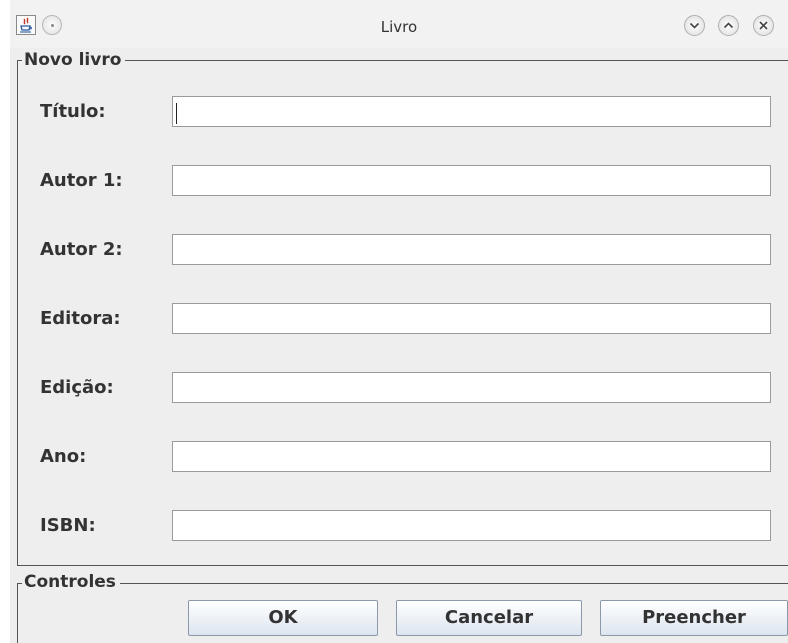  What do you see at coordinates (80, 318) in the screenshot?
I see `editora-label: Editora:` at bounding box center [80, 318].